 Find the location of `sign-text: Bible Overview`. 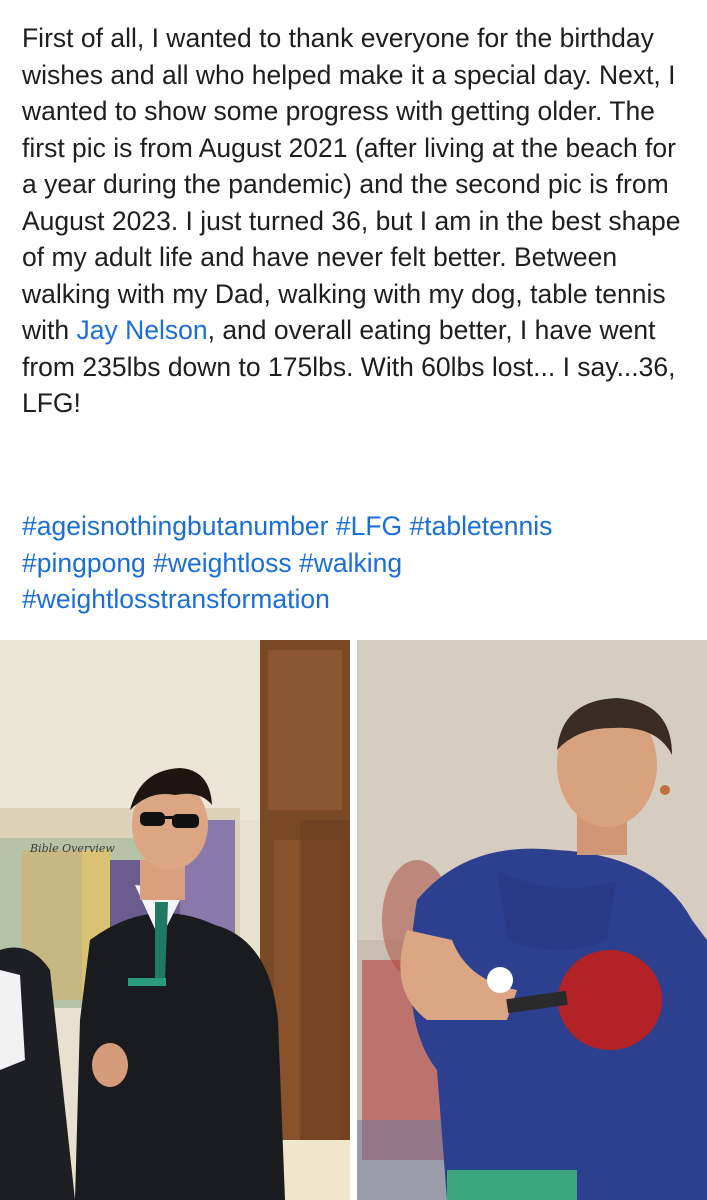

sign-text: Bible Overview is located at coordinates (72, 848).